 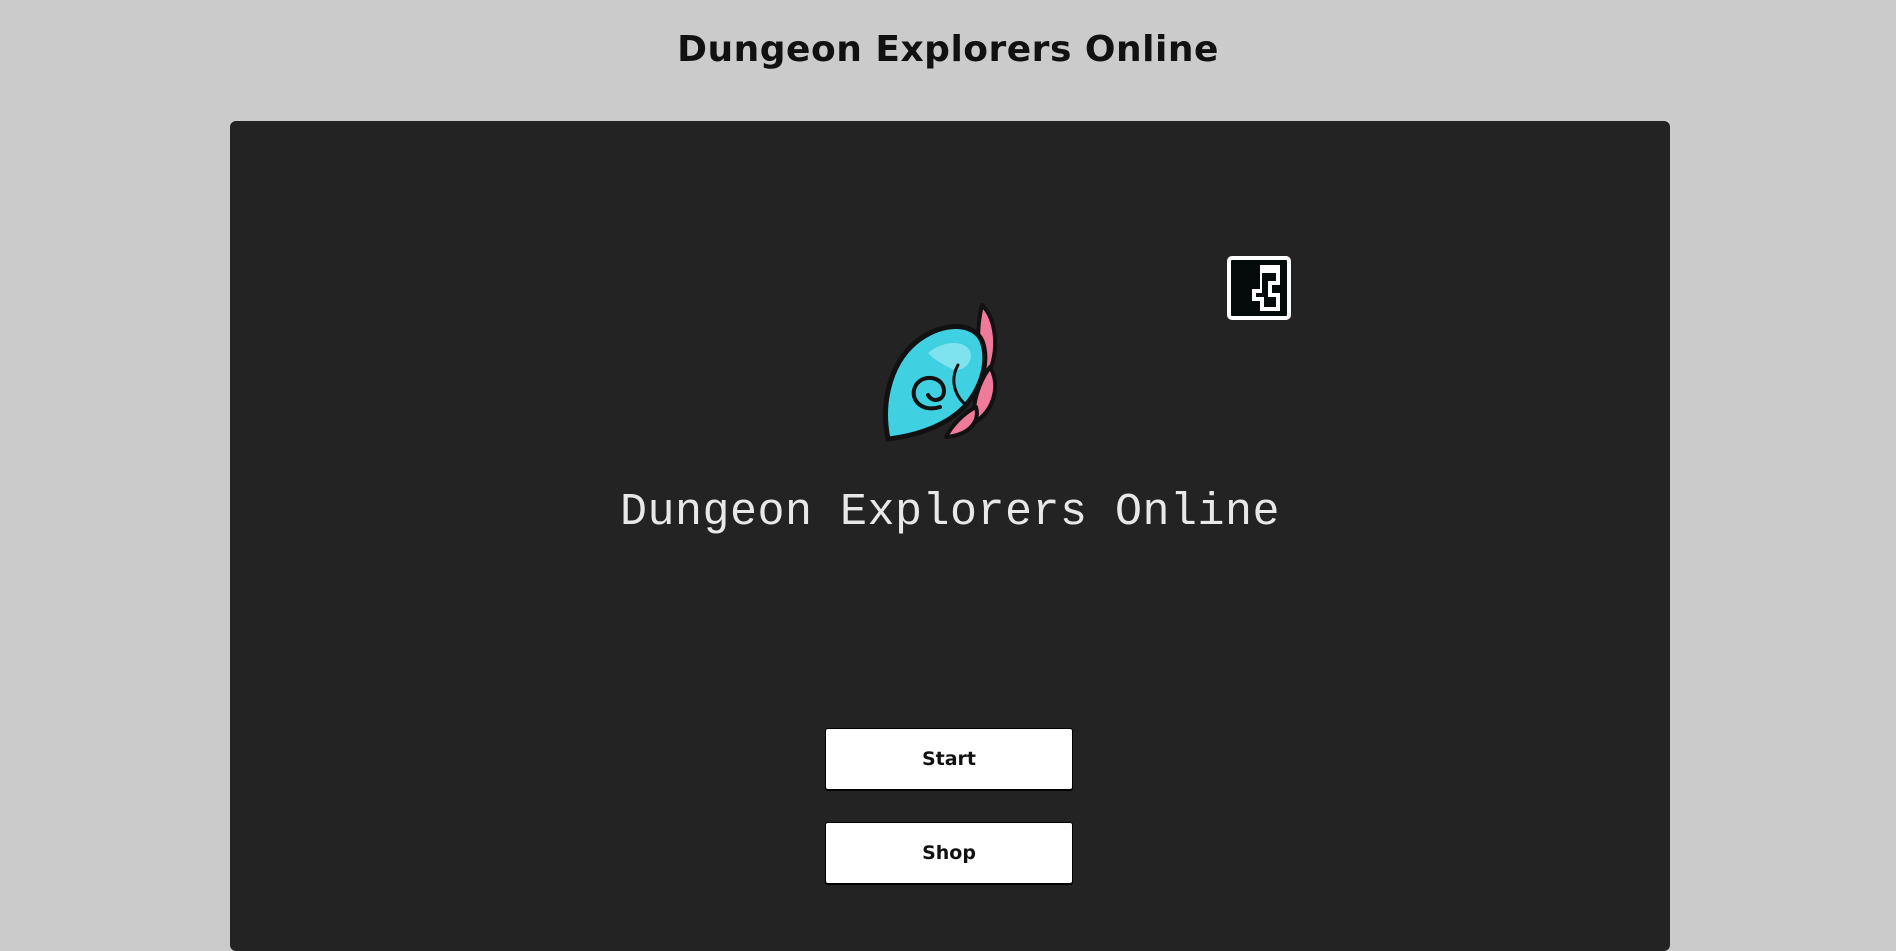 What do you see at coordinates (950, 512) in the screenshot?
I see `game-title: Dungeon Explorers Online` at bounding box center [950, 512].